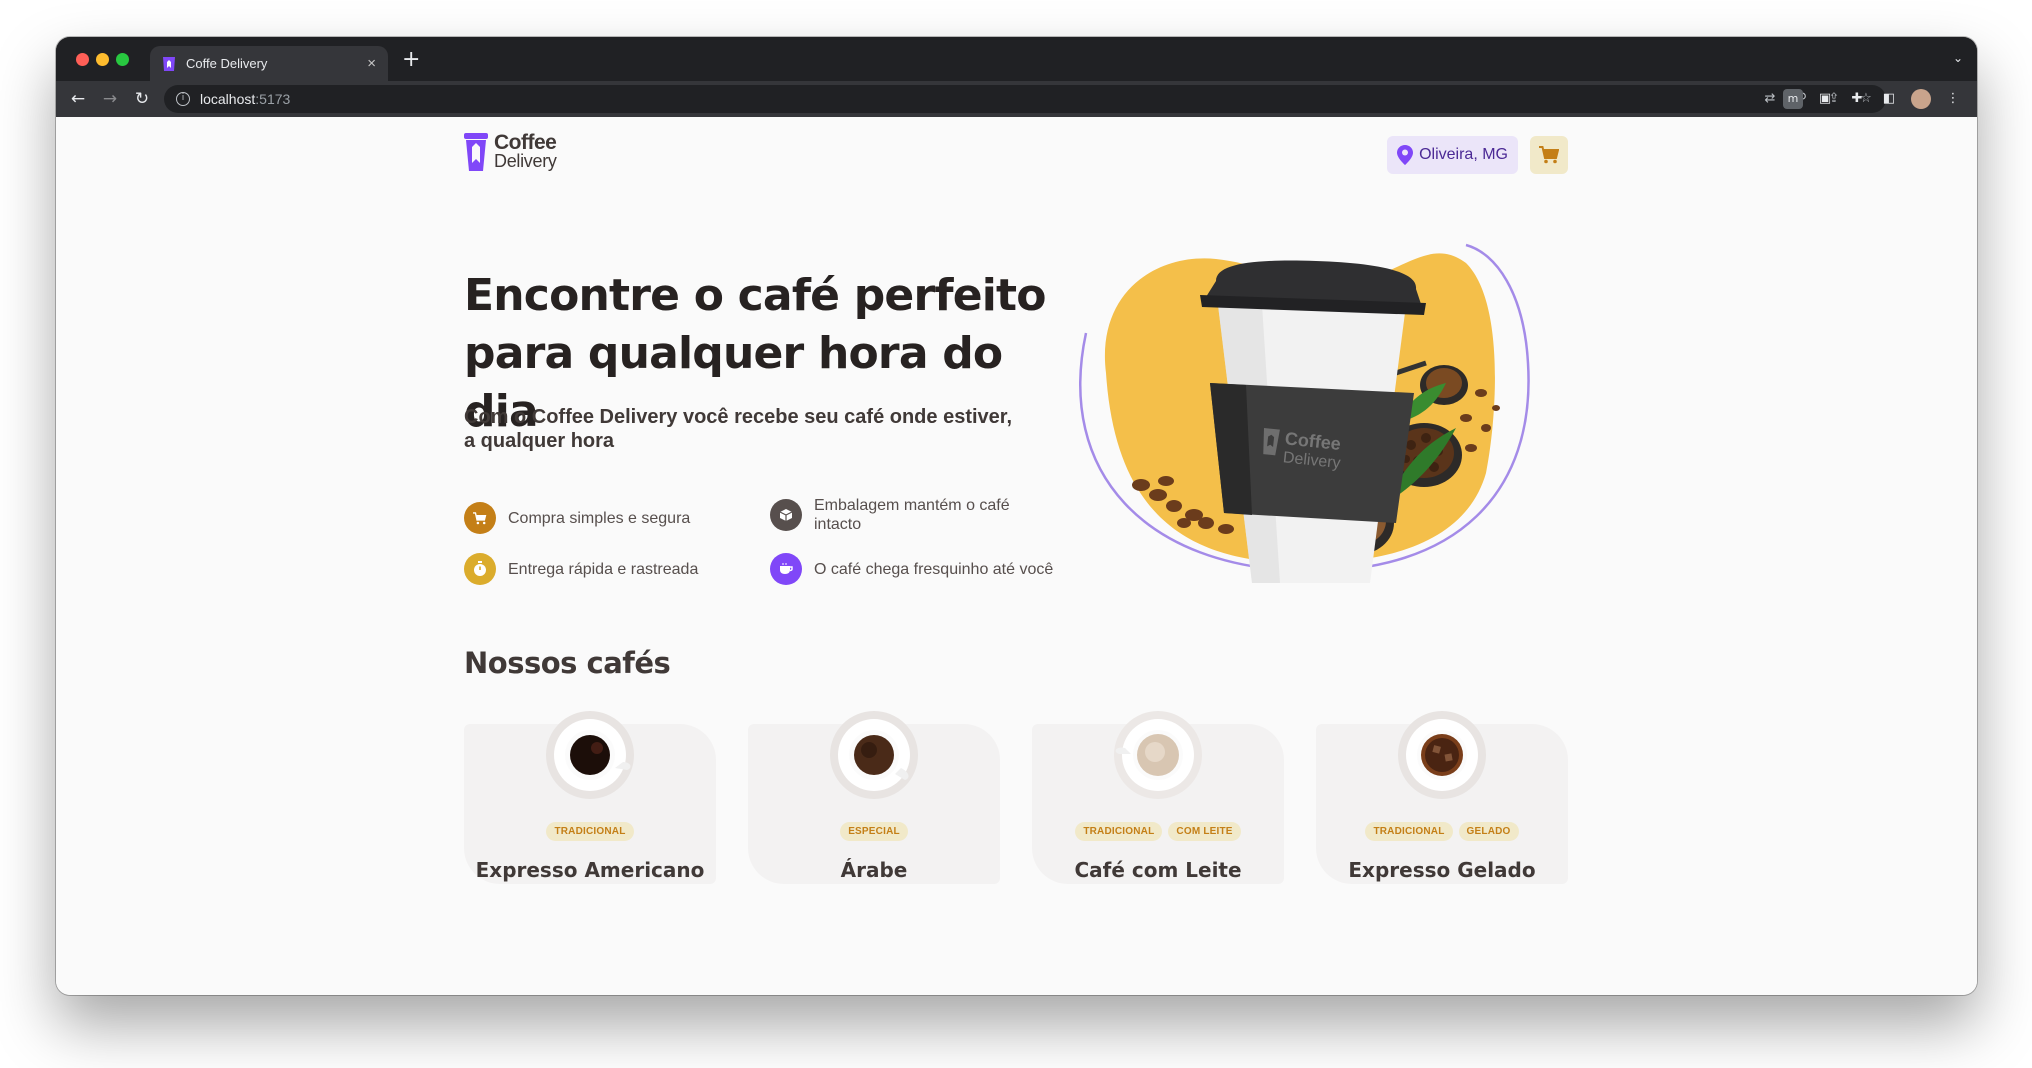  What do you see at coordinates (1204, 831) in the screenshot?
I see `coffee-tag: COM LEITE` at bounding box center [1204, 831].